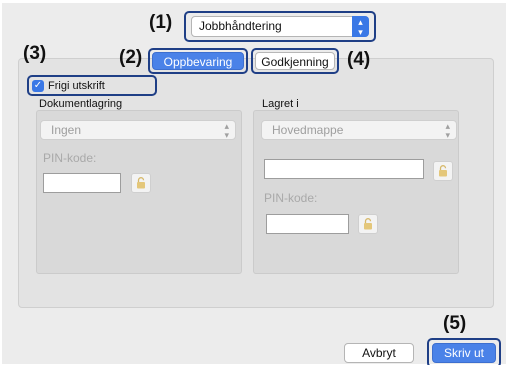 This screenshot has width=508, height=365. I want to click on stored-in-select: Hovedmappe ▴ ▾, so click(359, 130).